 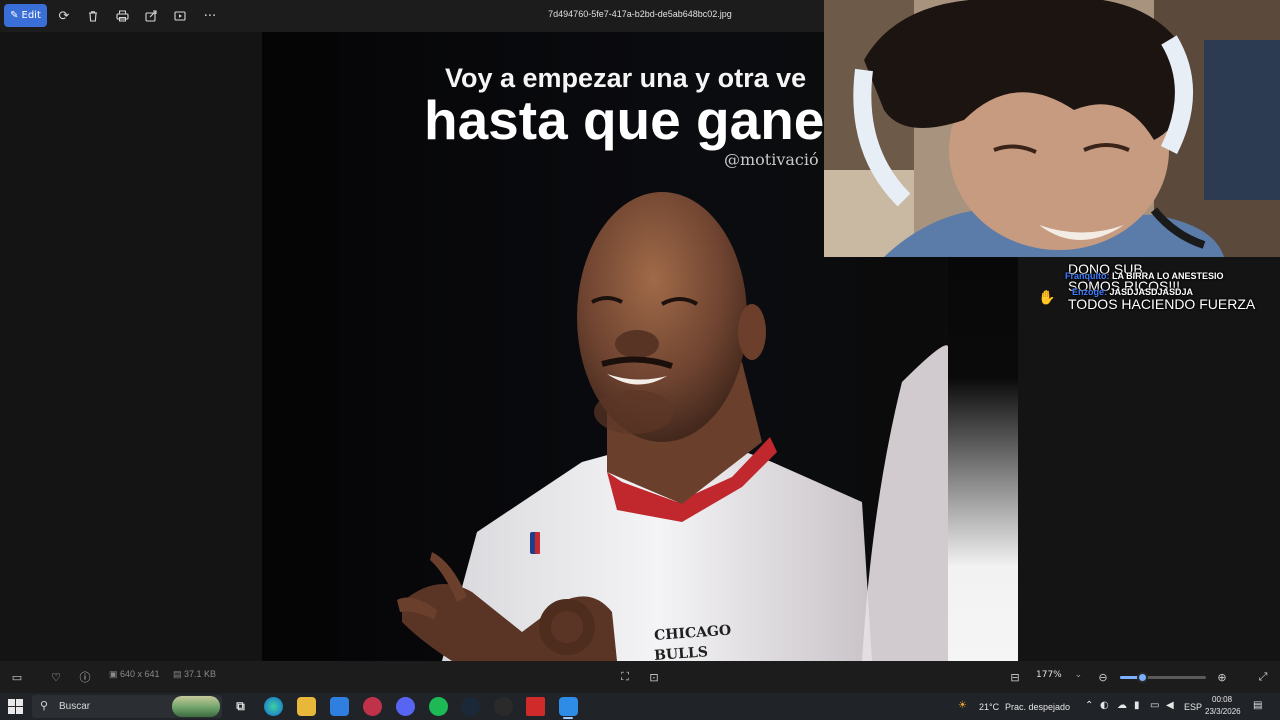 I want to click on print-button, so click(x=122, y=16).